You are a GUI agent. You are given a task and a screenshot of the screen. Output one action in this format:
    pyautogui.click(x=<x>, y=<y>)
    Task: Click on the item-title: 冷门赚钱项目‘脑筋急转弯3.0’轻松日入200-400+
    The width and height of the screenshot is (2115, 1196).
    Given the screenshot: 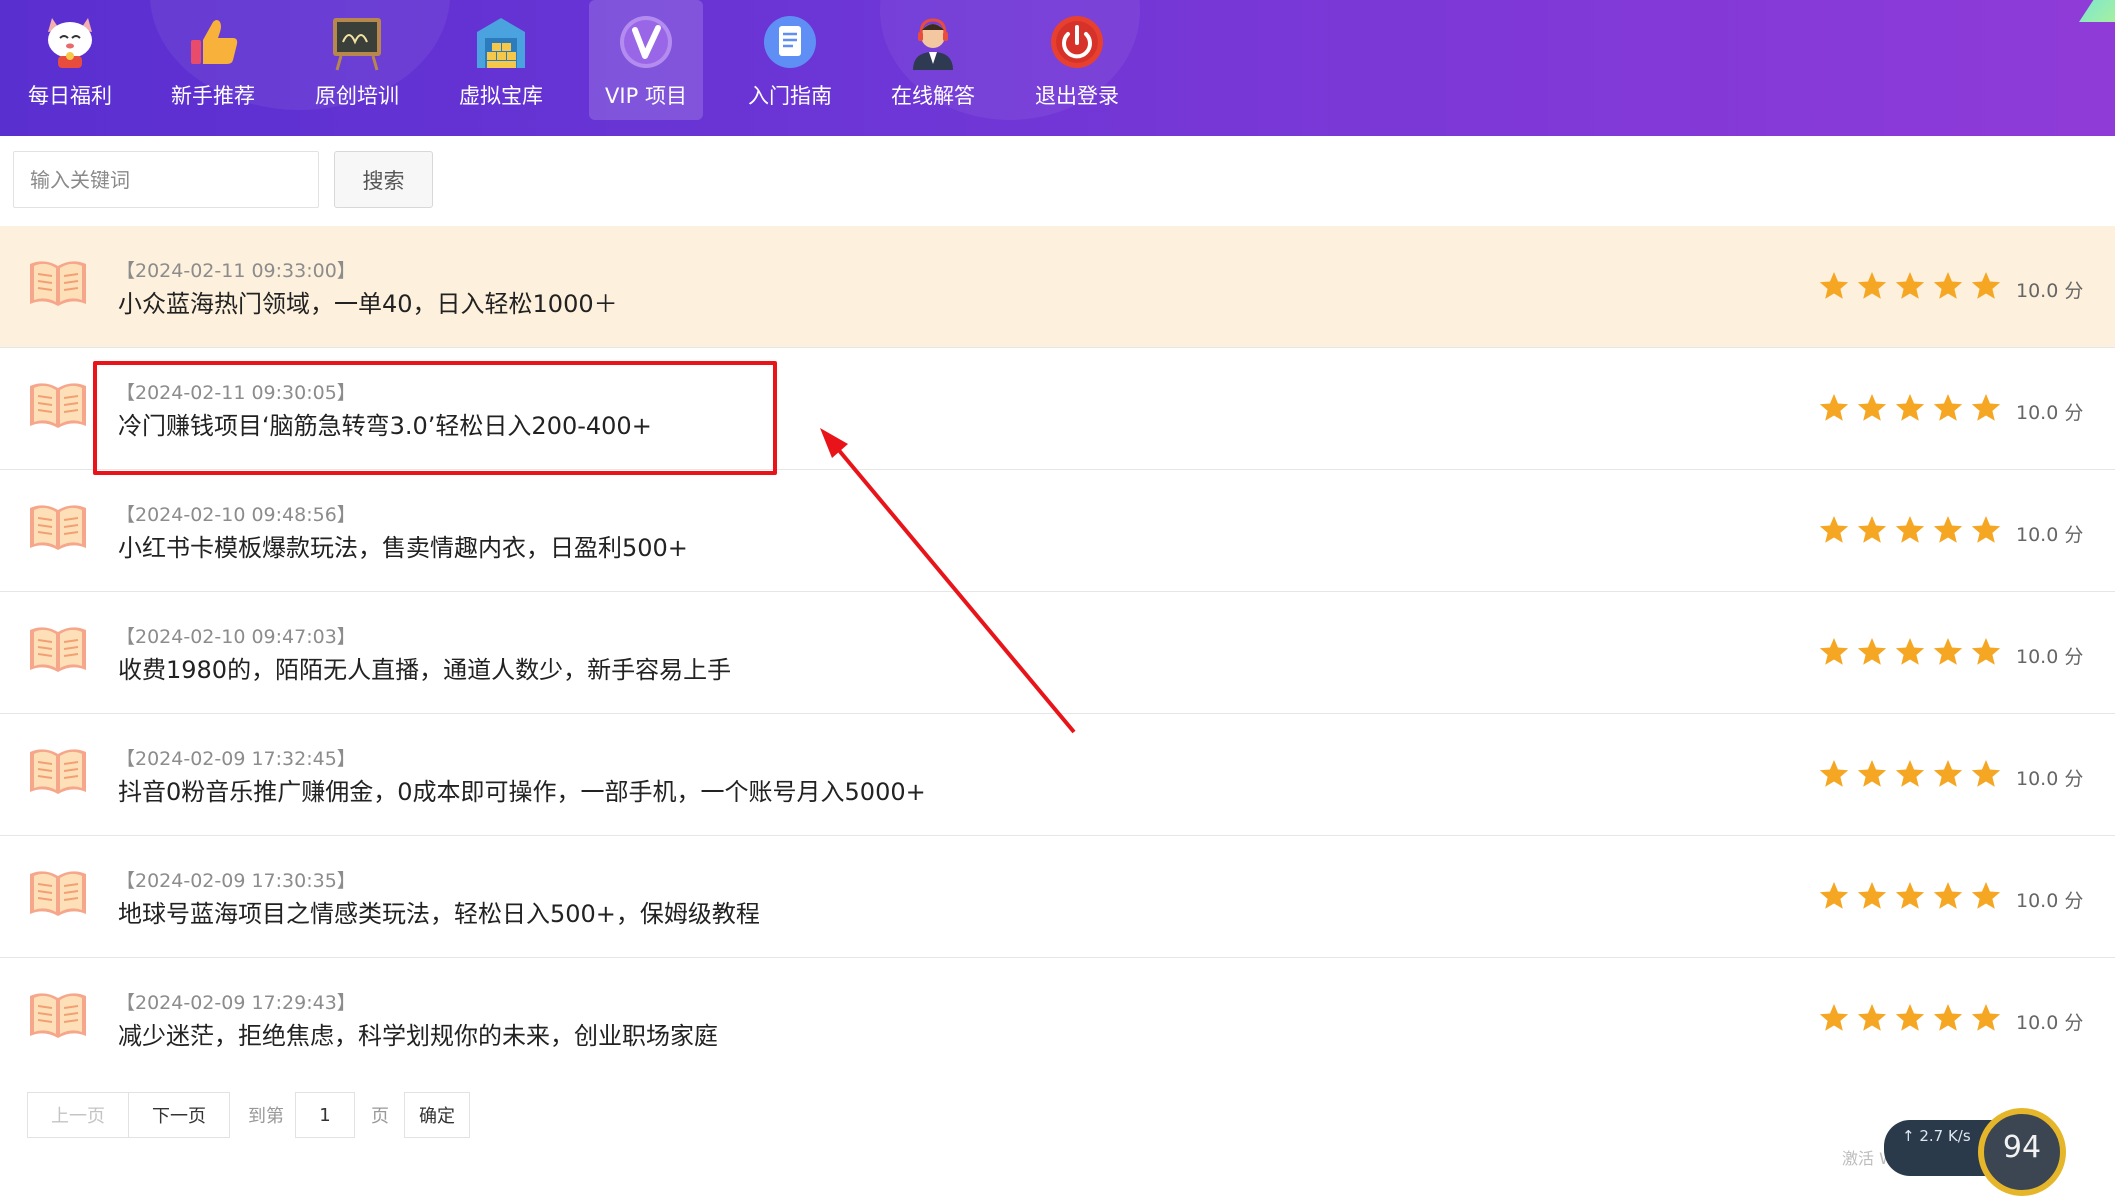 What is the action you would take?
    pyautogui.click(x=385, y=423)
    